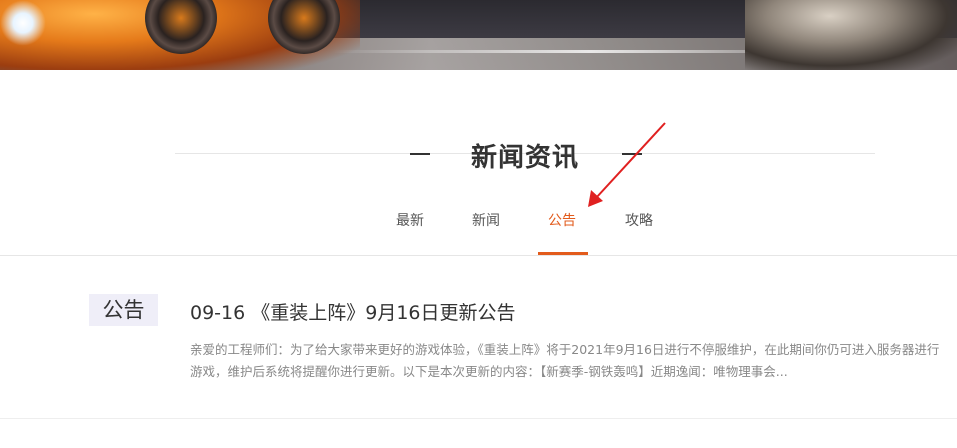 The width and height of the screenshot is (957, 448). I want to click on banner-mech-right, so click(851, 35).